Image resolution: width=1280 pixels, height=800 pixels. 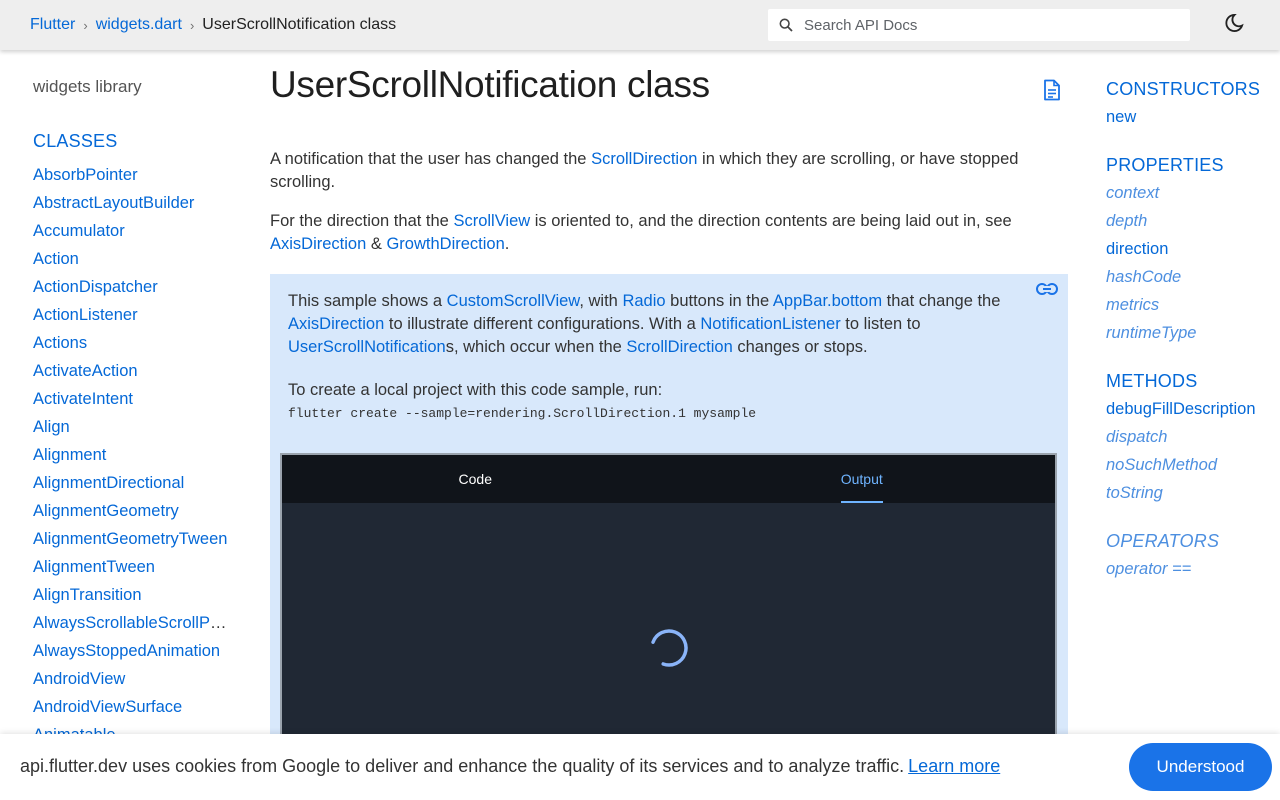 I want to click on constructors-header: CONSTRUCTORS, so click(x=1193, y=89).